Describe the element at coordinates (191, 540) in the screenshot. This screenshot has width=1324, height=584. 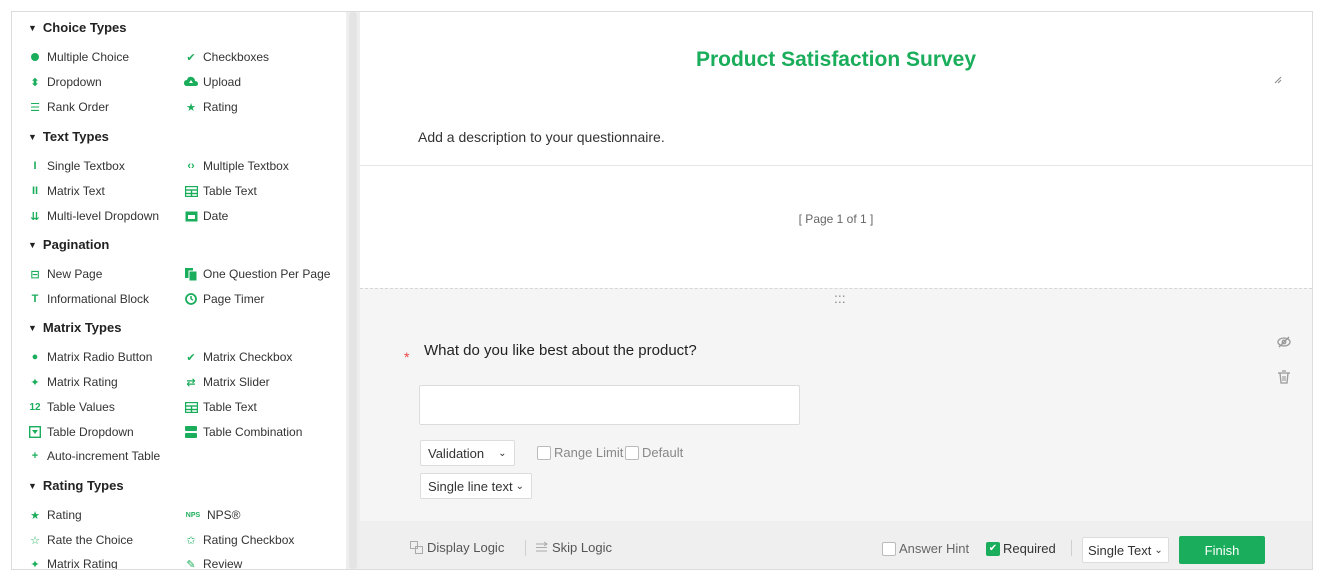
I see `star-check-icon: ✩` at that location.